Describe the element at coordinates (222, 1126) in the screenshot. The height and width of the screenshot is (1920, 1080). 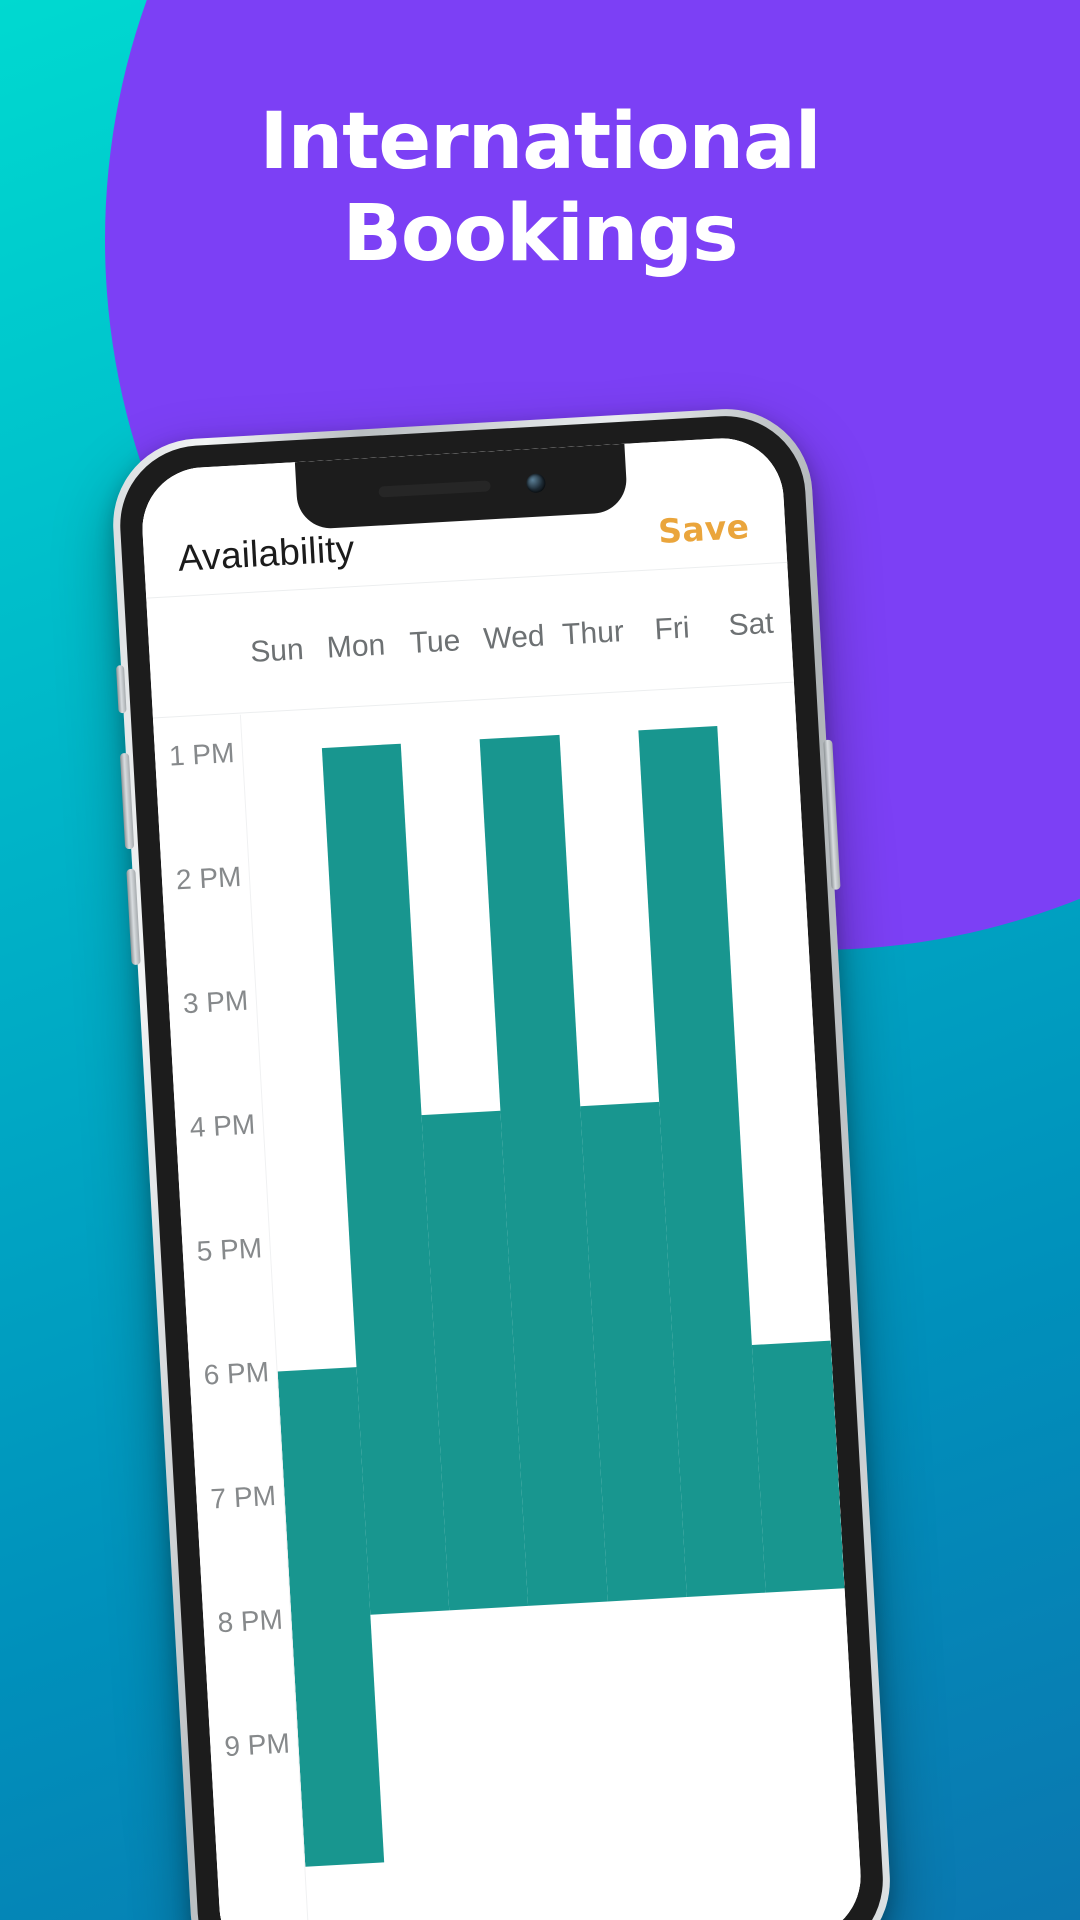
I see `time-label-4-pm: 4 PM` at that location.